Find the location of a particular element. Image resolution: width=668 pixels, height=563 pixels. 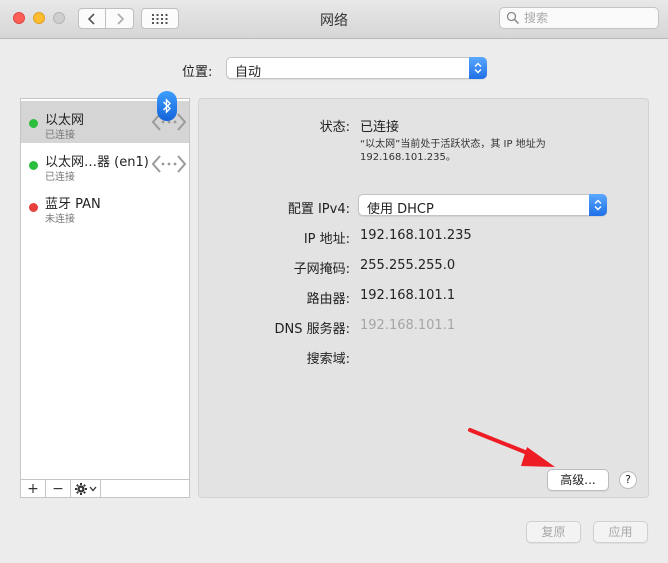

router-value: 192.168.101.1 is located at coordinates (408, 295).